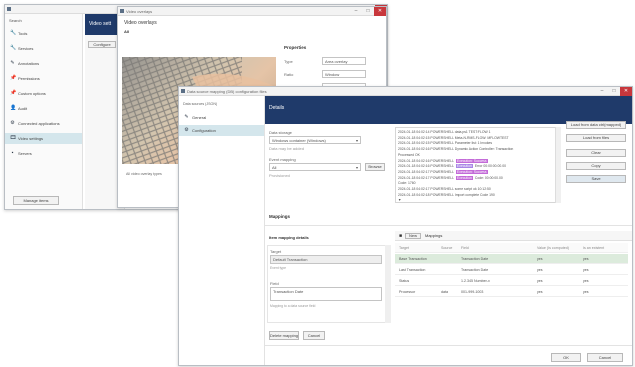  I want to click on property-value: Area overlay, so click(344, 61).